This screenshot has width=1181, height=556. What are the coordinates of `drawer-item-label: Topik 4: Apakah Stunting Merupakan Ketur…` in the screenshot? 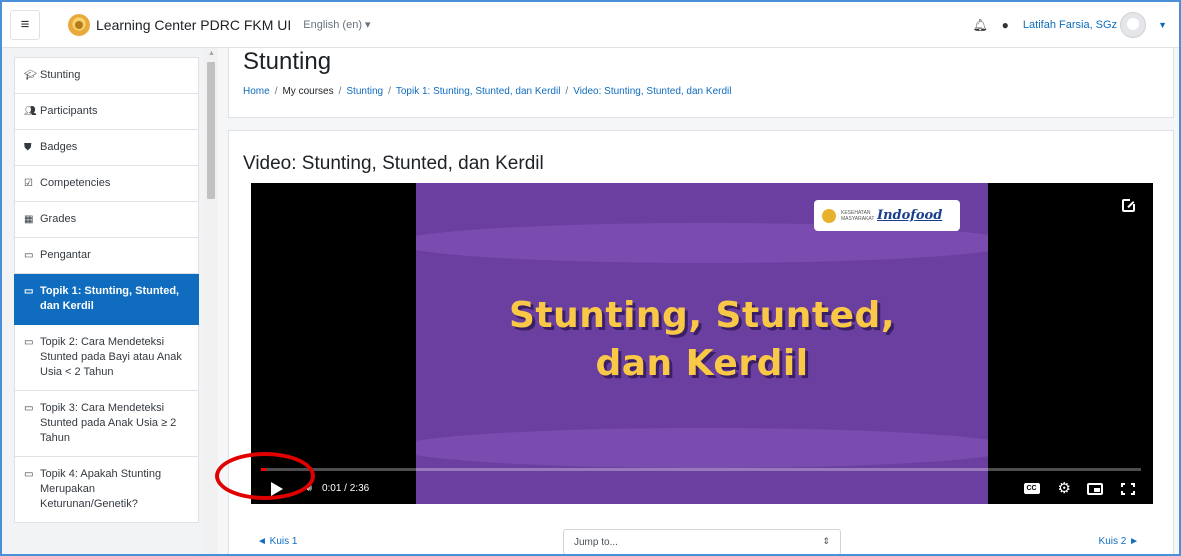 It's located at (101, 489).